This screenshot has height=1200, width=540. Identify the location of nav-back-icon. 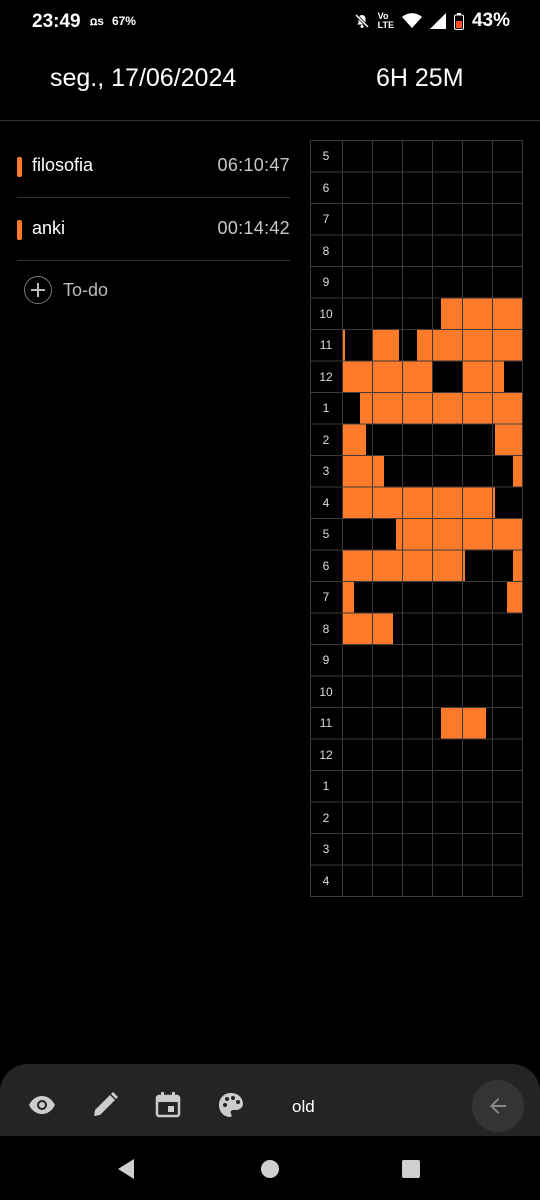
(126, 1169).